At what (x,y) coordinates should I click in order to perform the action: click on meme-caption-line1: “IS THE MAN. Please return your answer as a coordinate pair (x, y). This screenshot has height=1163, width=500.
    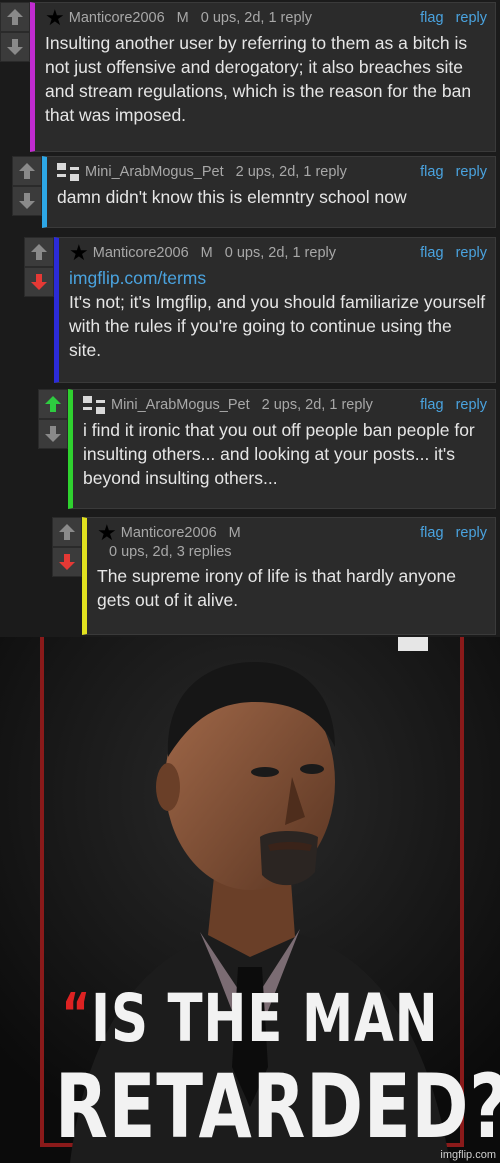
    Looking at the image, I should click on (250, 1018).